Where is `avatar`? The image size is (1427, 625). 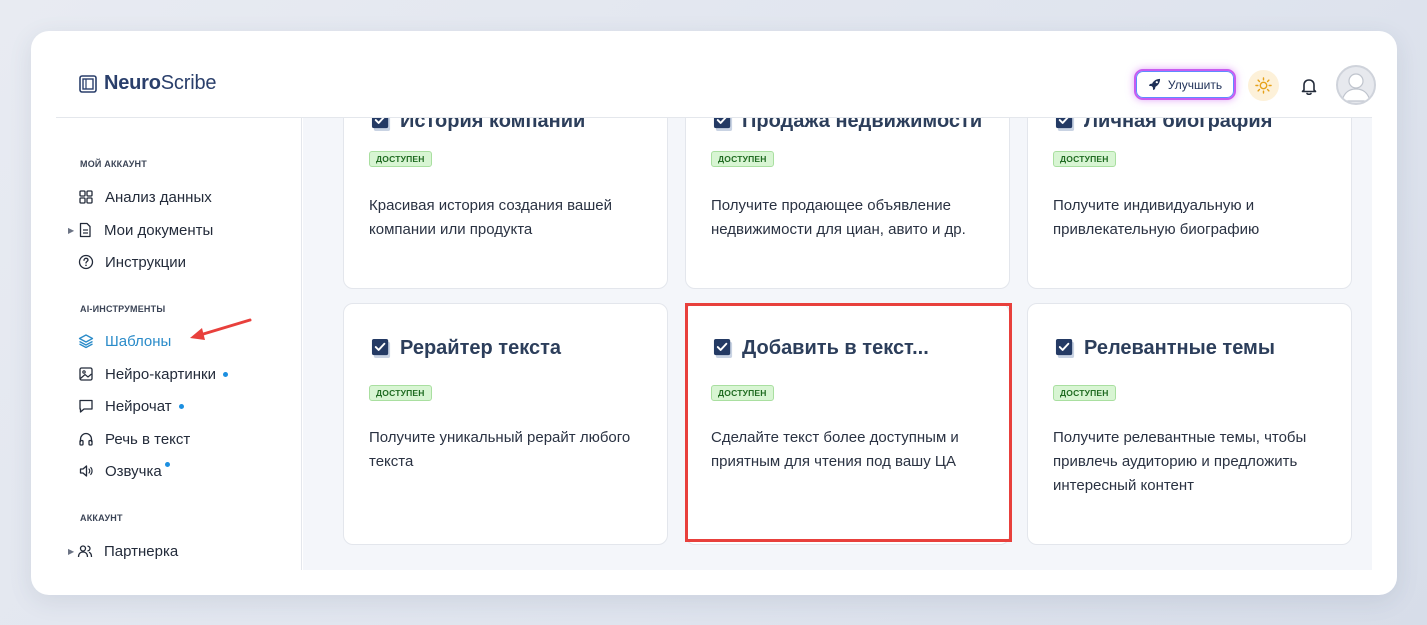 avatar is located at coordinates (1356, 85).